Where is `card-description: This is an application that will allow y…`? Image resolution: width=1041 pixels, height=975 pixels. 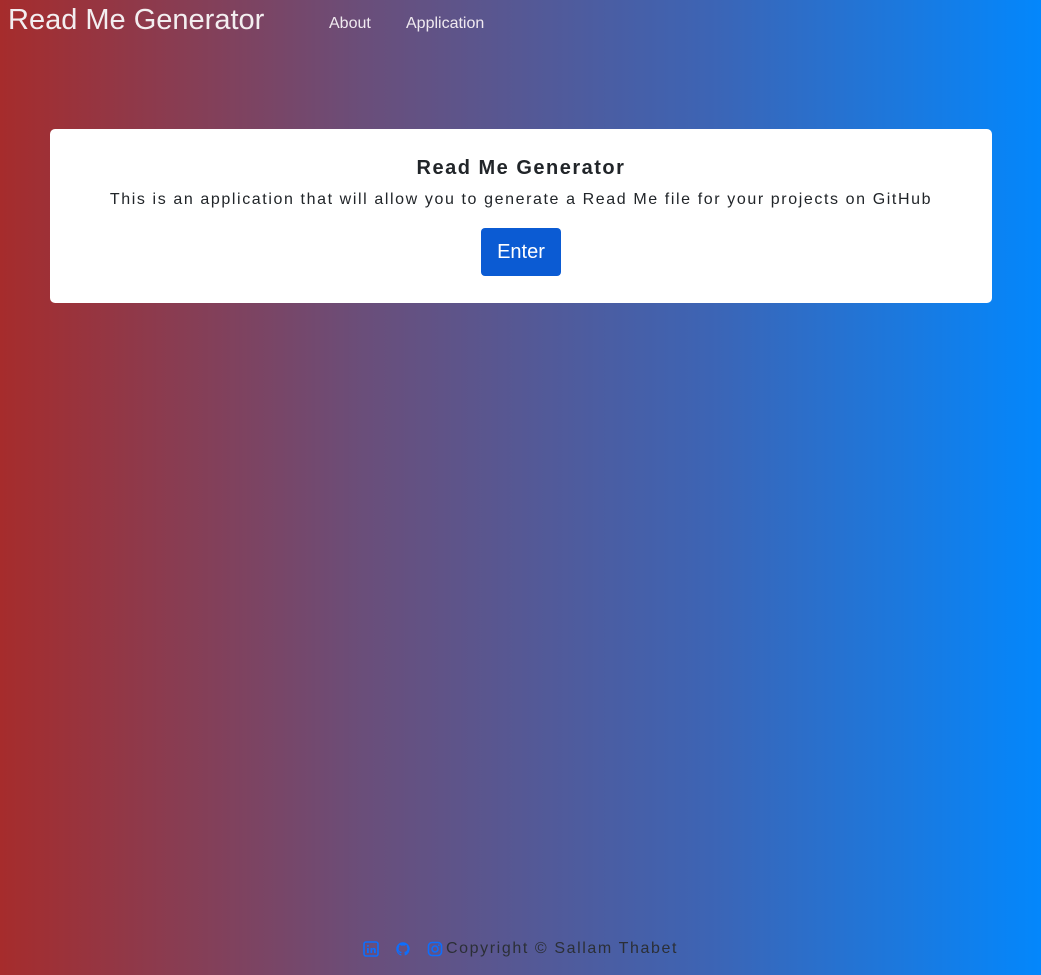
card-description: This is an application that will allow y… is located at coordinates (521, 199).